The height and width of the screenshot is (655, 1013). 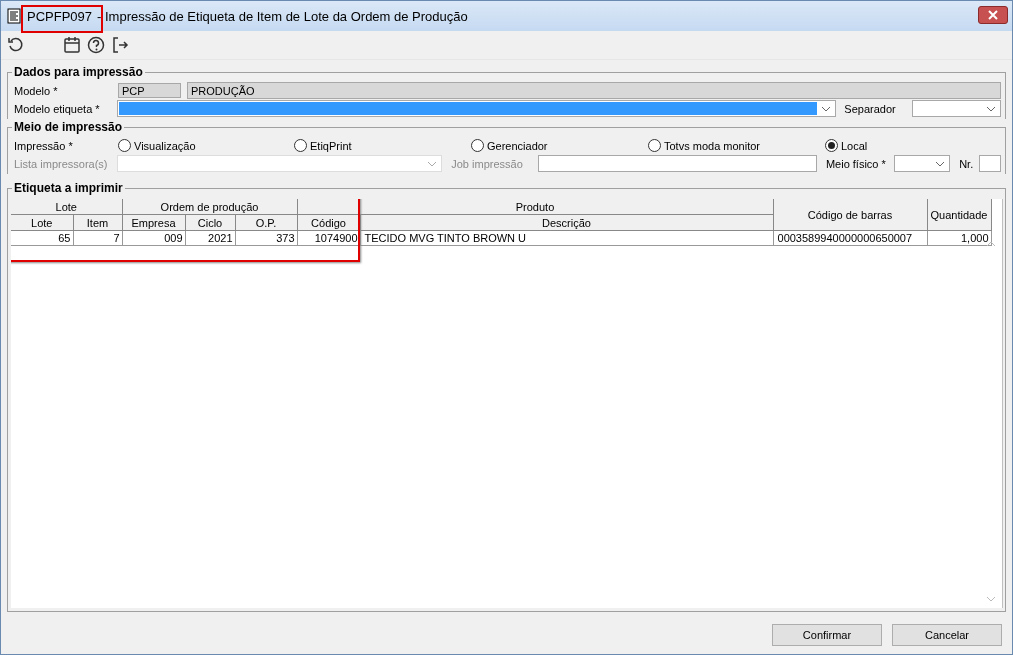 What do you see at coordinates (72, 45) in the screenshot?
I see `calendar-icon` at bounding box center [72, 45].